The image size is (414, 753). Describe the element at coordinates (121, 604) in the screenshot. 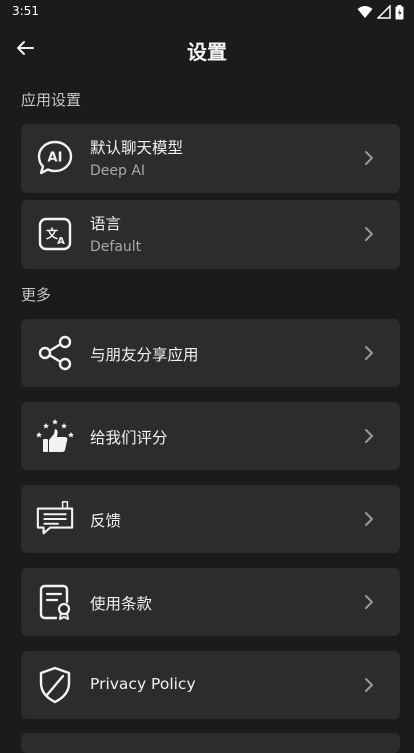

I see `terms-of-use-title: 使用条款` at that location.